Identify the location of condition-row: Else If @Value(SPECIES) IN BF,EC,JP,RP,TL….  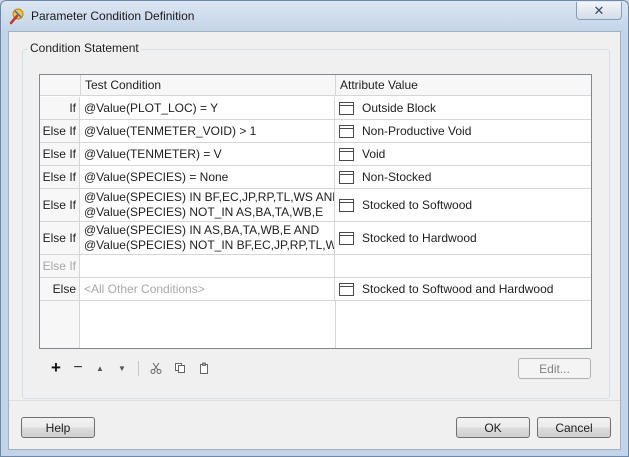
(315, 205).